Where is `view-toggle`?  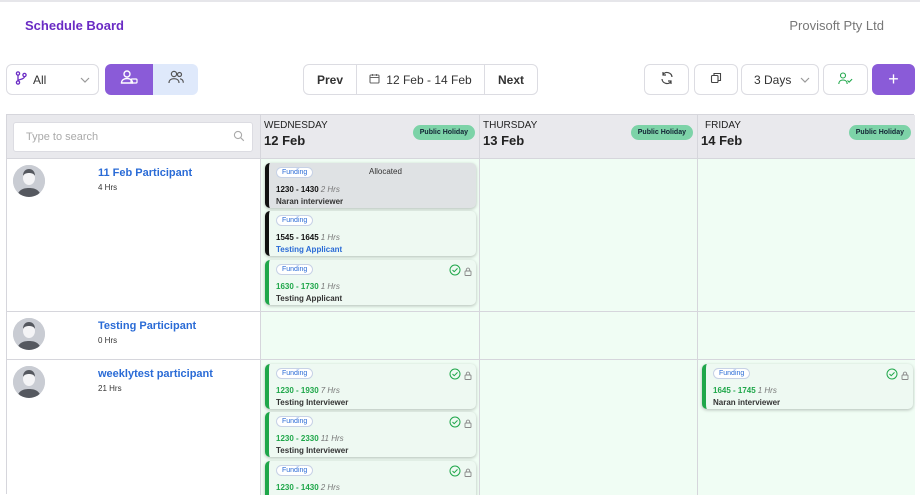 view-toggle is located at coordinates (151, 79).